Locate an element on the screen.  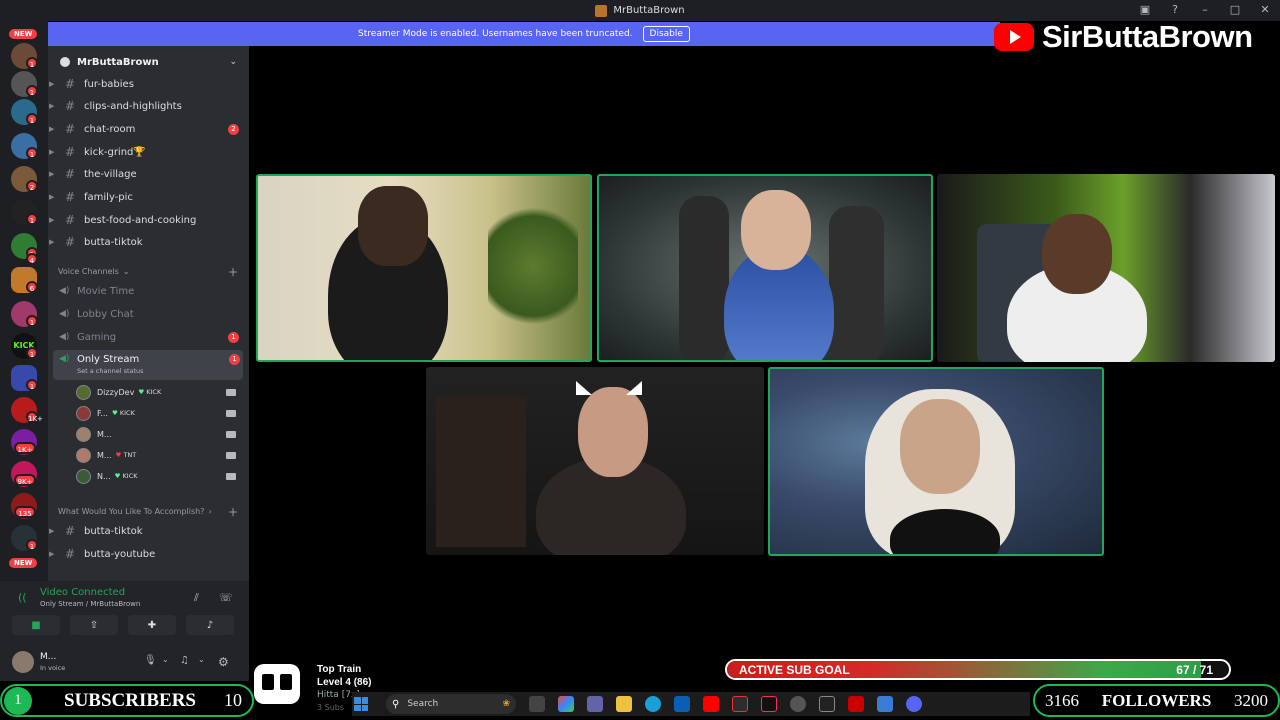
maximize-icon: □ is located at coordinates (1235, 10).